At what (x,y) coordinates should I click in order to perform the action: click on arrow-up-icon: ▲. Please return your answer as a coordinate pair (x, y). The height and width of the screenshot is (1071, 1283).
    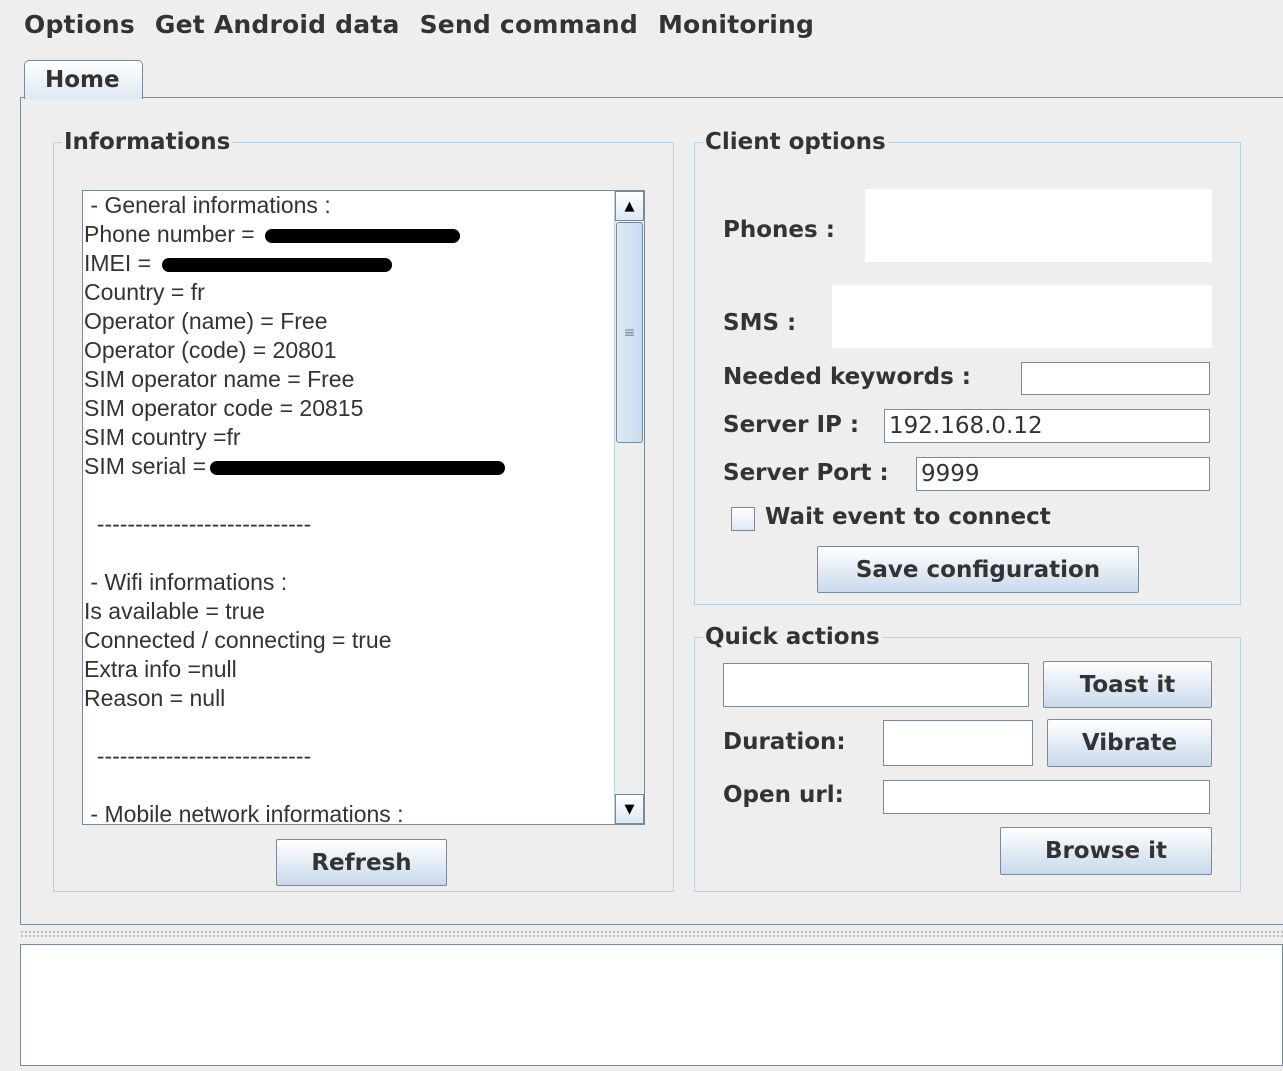
    Looking at the image, I should click on (629, 206).